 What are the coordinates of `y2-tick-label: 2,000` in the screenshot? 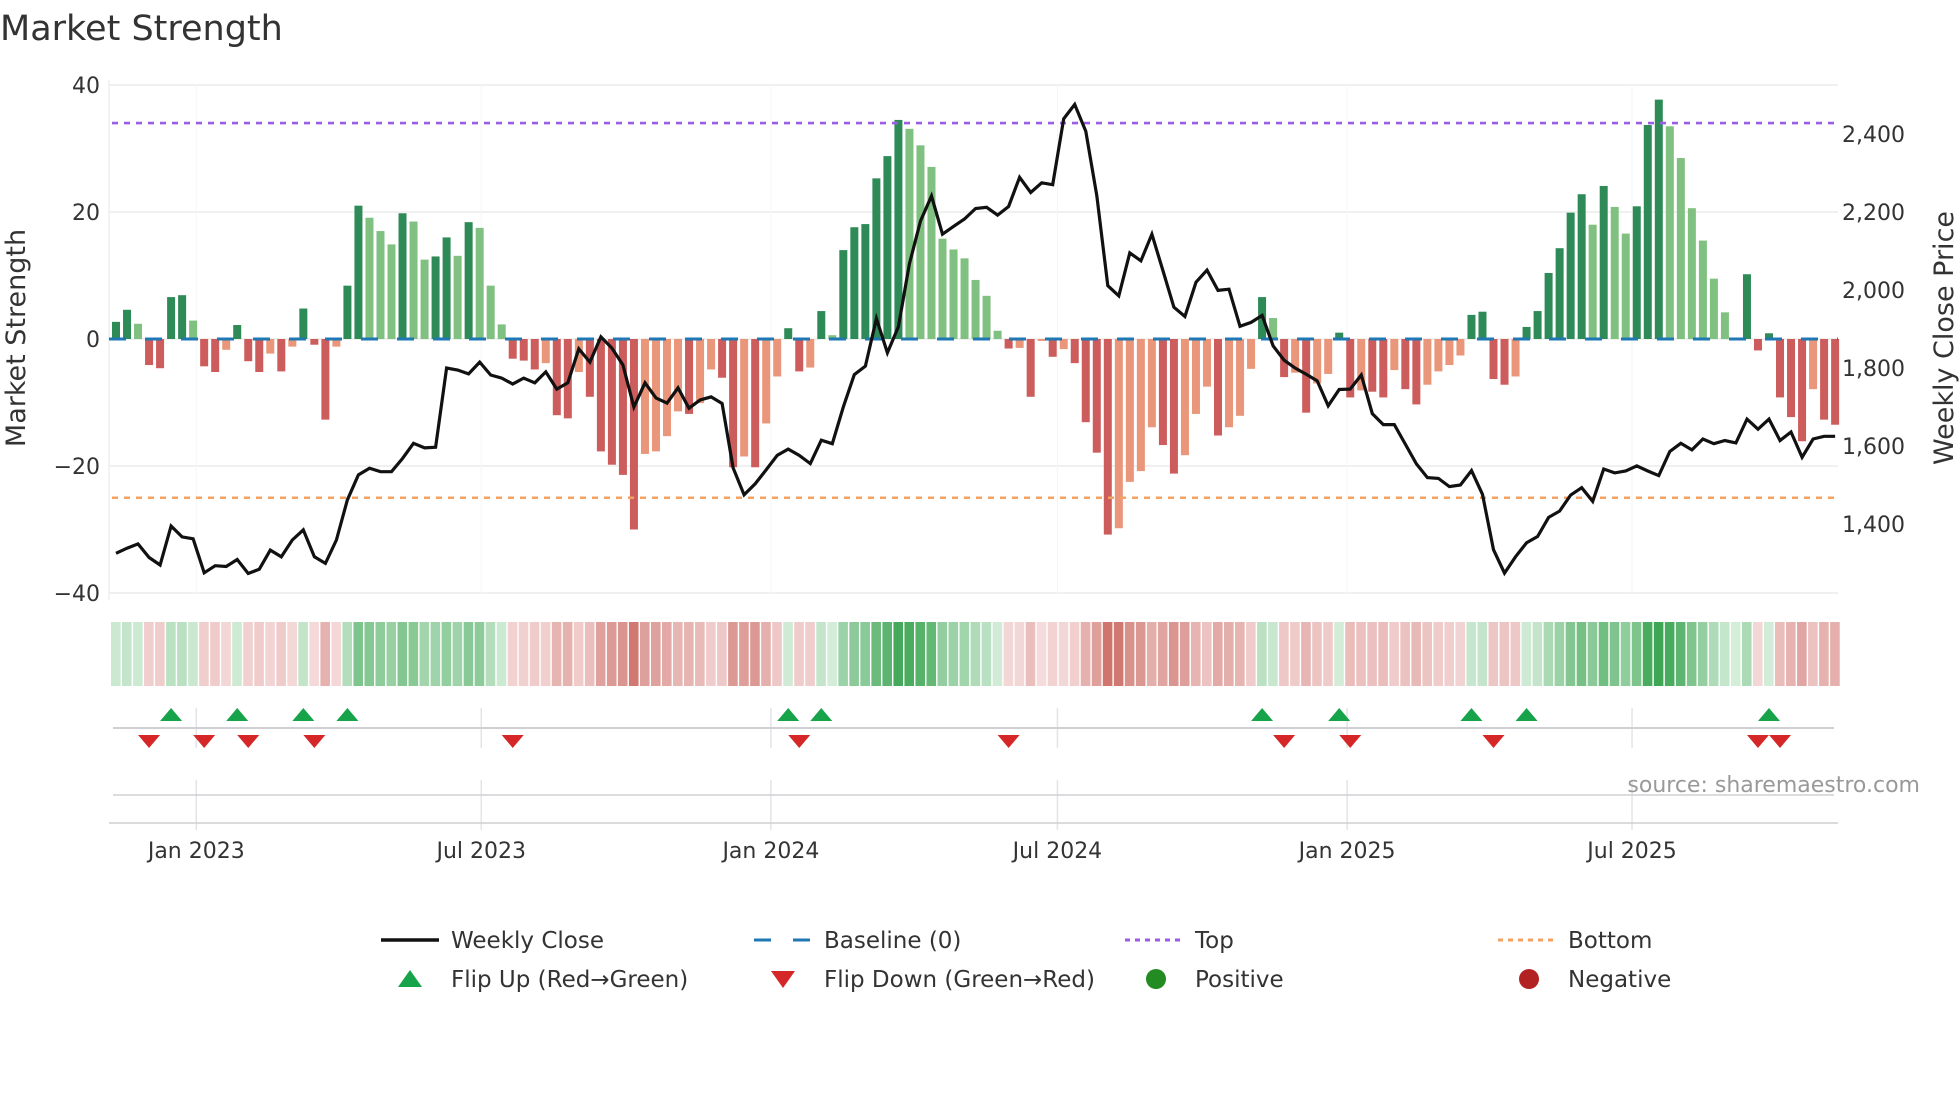 It's located at (1873, 291).